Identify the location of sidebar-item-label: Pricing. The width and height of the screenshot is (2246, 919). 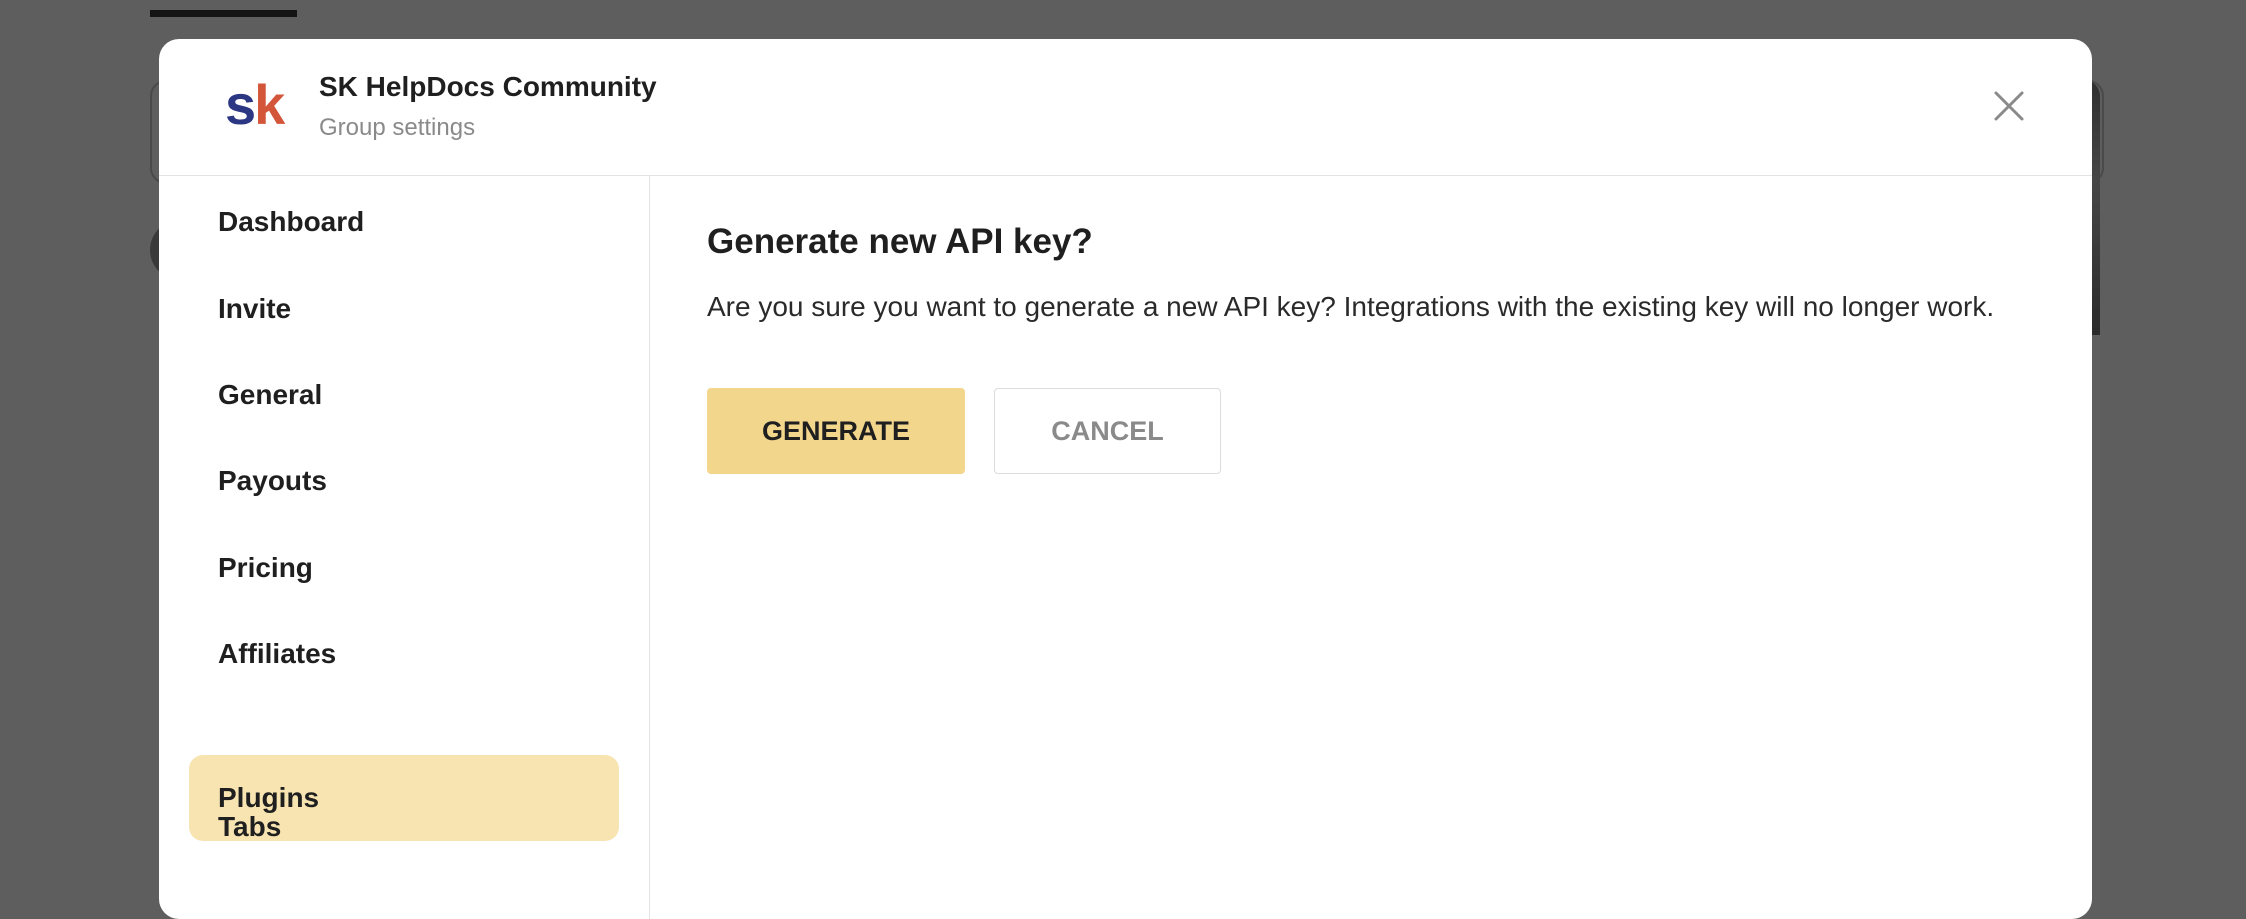
(265, 567).